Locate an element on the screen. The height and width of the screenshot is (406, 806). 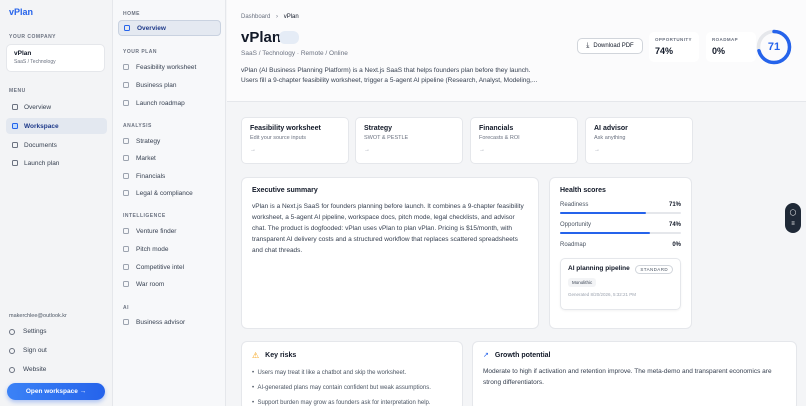
nav-competitive-intel: Competitive intel is located at coordinates (169, 267).